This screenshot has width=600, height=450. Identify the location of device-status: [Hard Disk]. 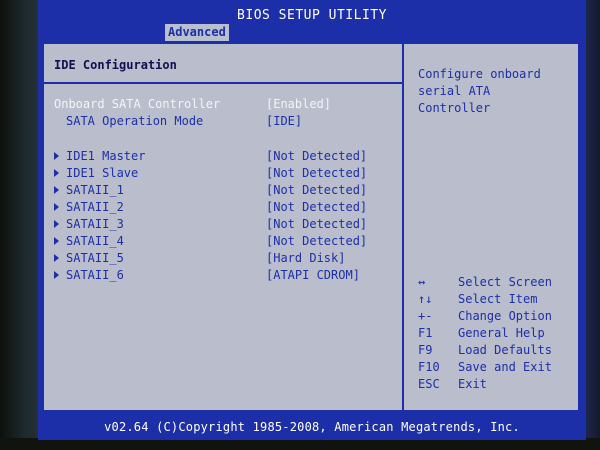
(306, 258).